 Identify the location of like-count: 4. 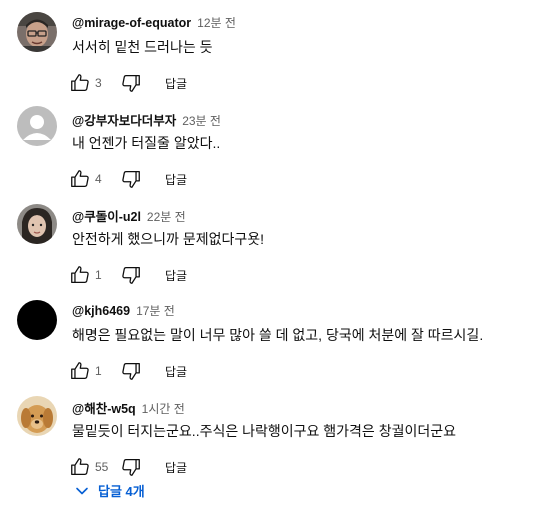
(98, 179).